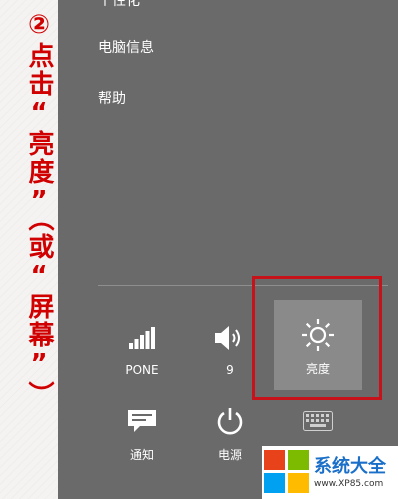  I want to click on power-icon, so click(230, 421).